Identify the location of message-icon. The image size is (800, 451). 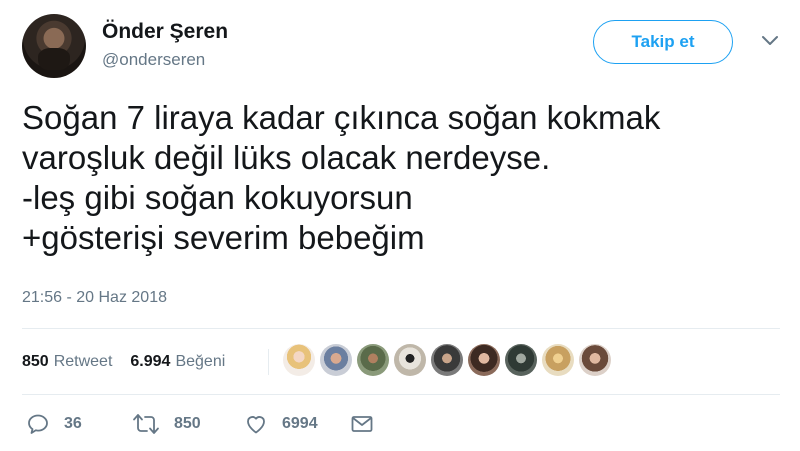
(362, 424).